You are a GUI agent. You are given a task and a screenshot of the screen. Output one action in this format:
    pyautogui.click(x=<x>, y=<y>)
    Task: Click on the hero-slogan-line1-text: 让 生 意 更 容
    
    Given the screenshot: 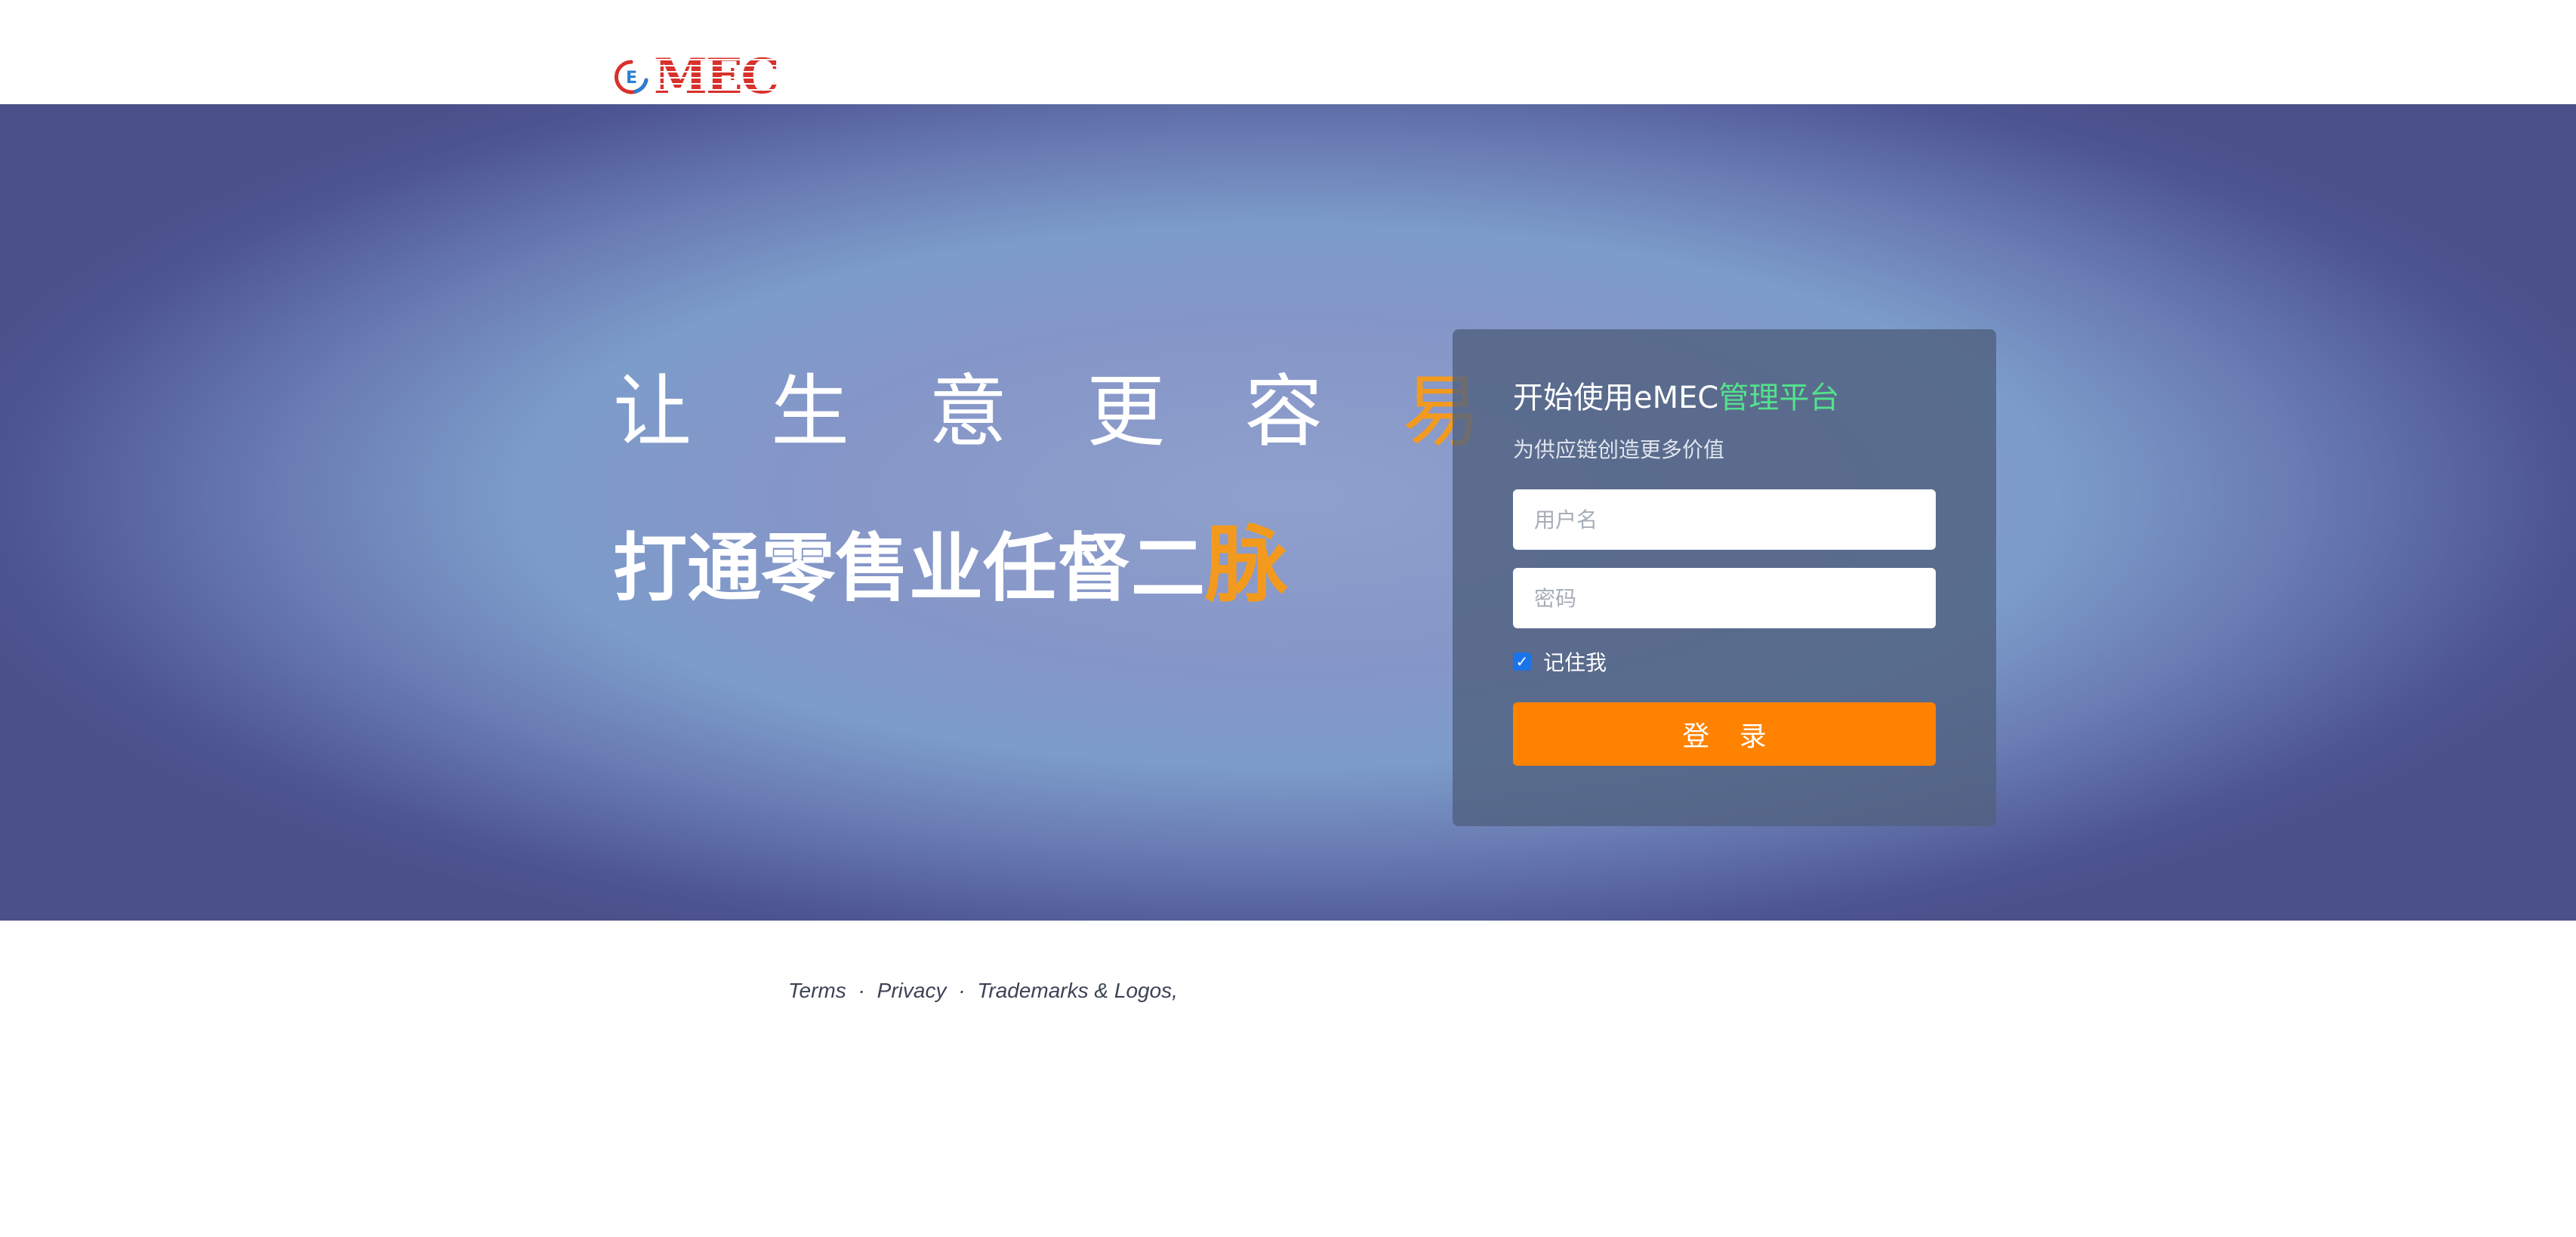 What is the action you would take?
    pyautogui.click(x=982, y=412)
    